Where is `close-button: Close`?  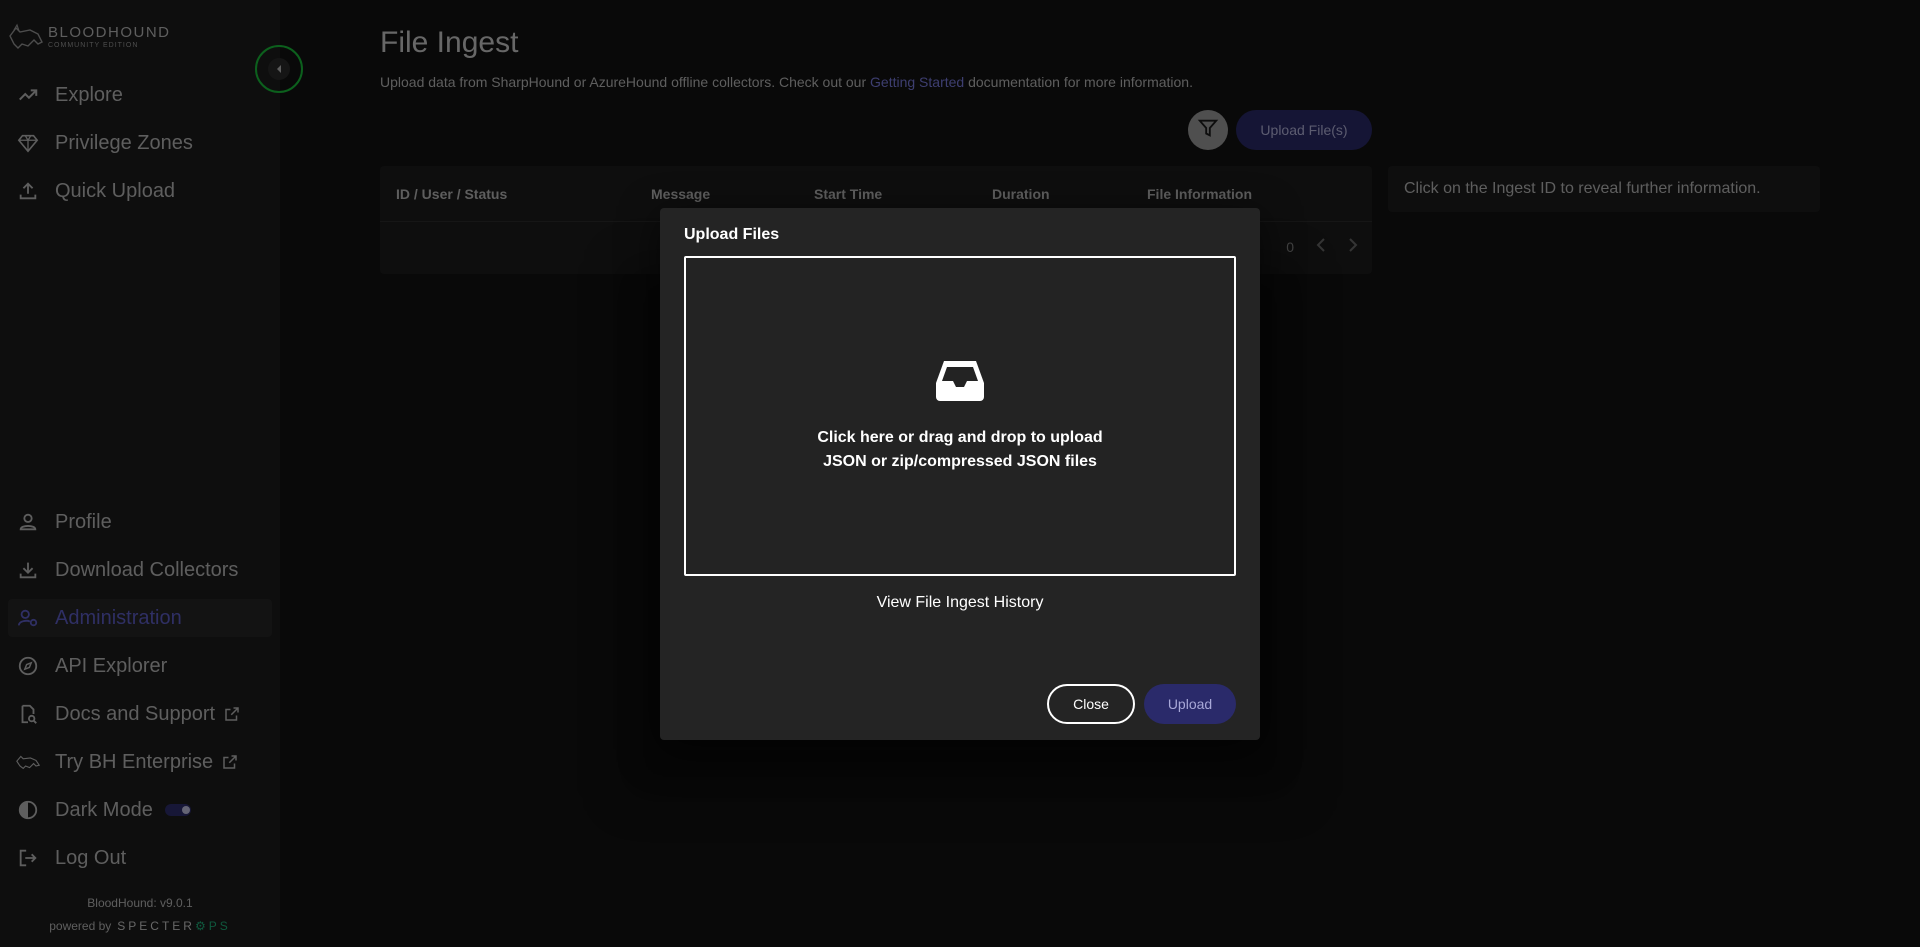
close-button: Close is located at coordinates (1091, 704).